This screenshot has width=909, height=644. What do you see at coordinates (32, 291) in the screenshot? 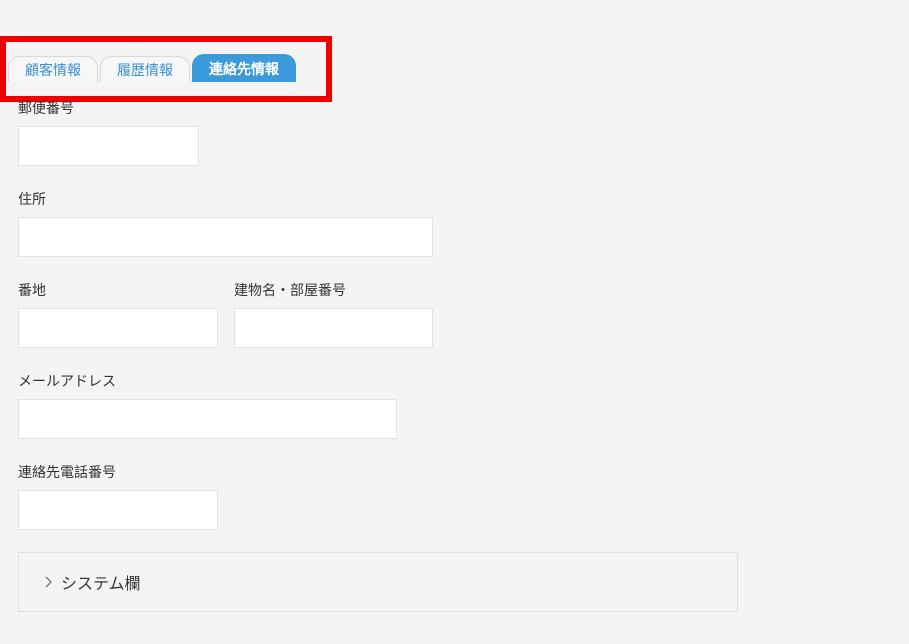
I see `street-number-label: 番地` at bounding box center [32, 291].